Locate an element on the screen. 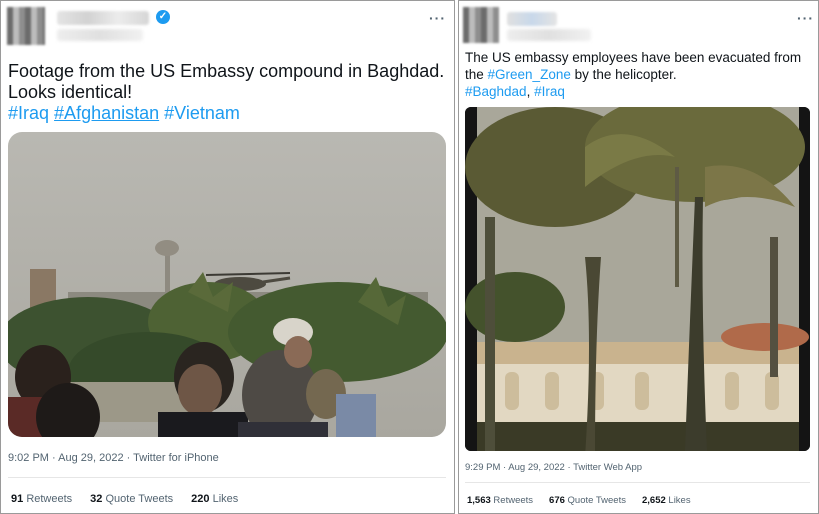  text-fragment: by the helicopter. is located at coordinates (623, 74).